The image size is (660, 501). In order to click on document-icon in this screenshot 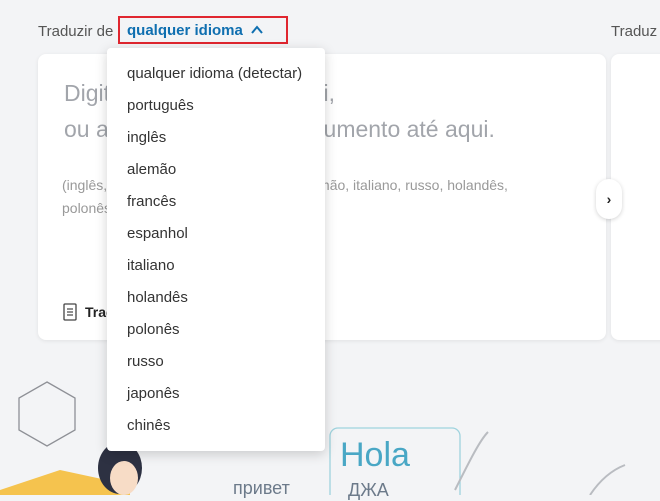, I will do `click(70, 312)`.